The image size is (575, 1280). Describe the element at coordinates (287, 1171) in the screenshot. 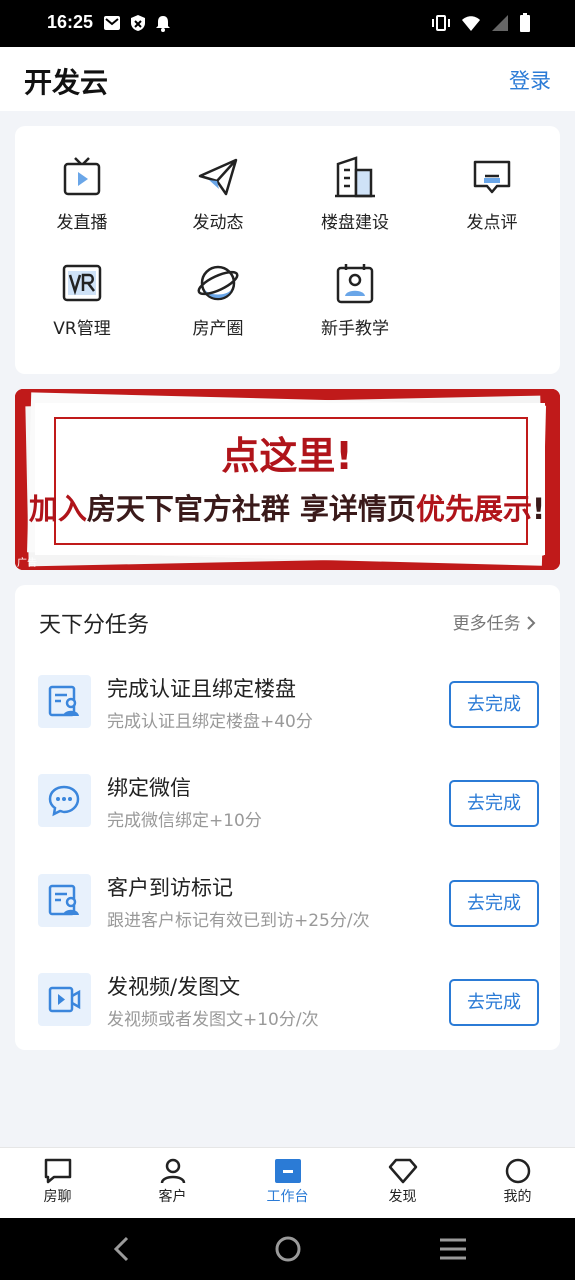

I see `workbench-icon` at that location.